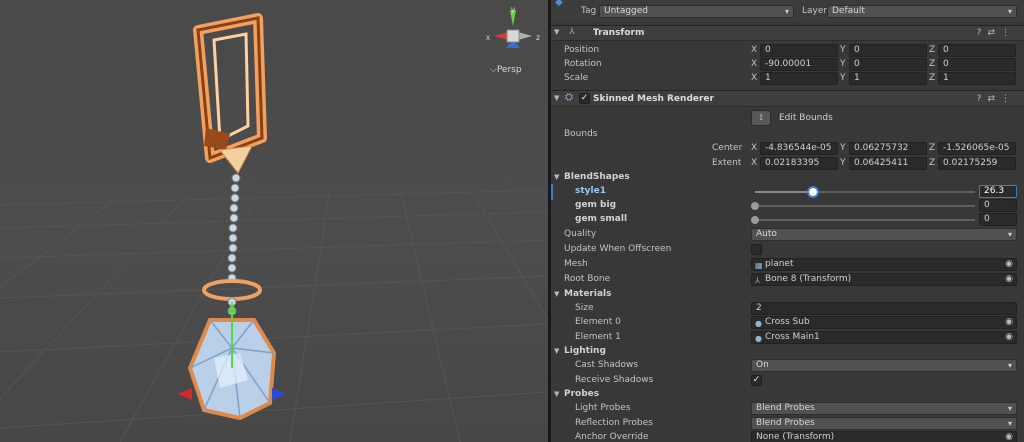  I want to click on light-probes-dropdown: Blend Probes ▾, so click(884, 408).